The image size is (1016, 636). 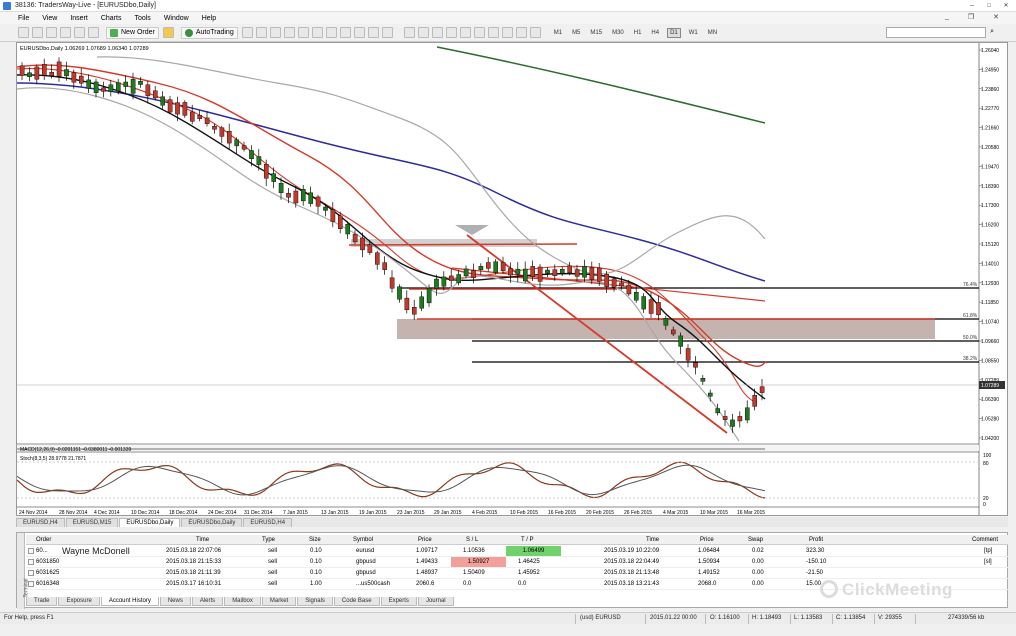 What do you see at coordinates (618, 33) in the screenshot?
I see `timeframe-m30: M30` at bounding box center [618, 33].